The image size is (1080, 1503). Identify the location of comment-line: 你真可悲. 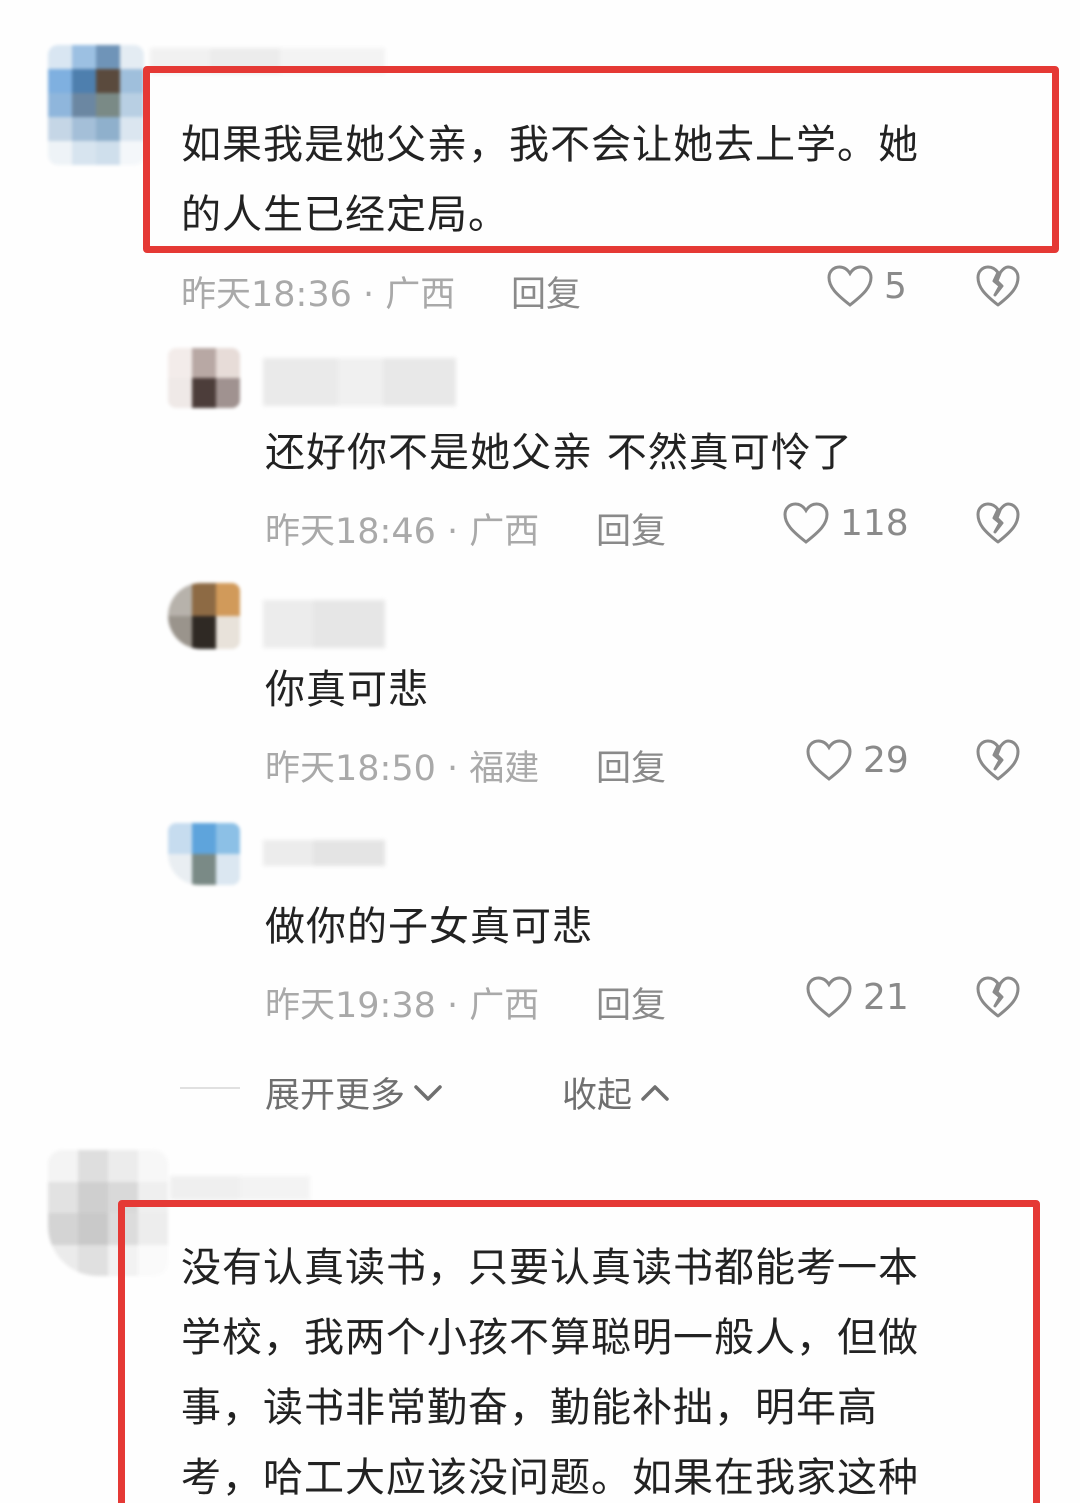
(347, 690).